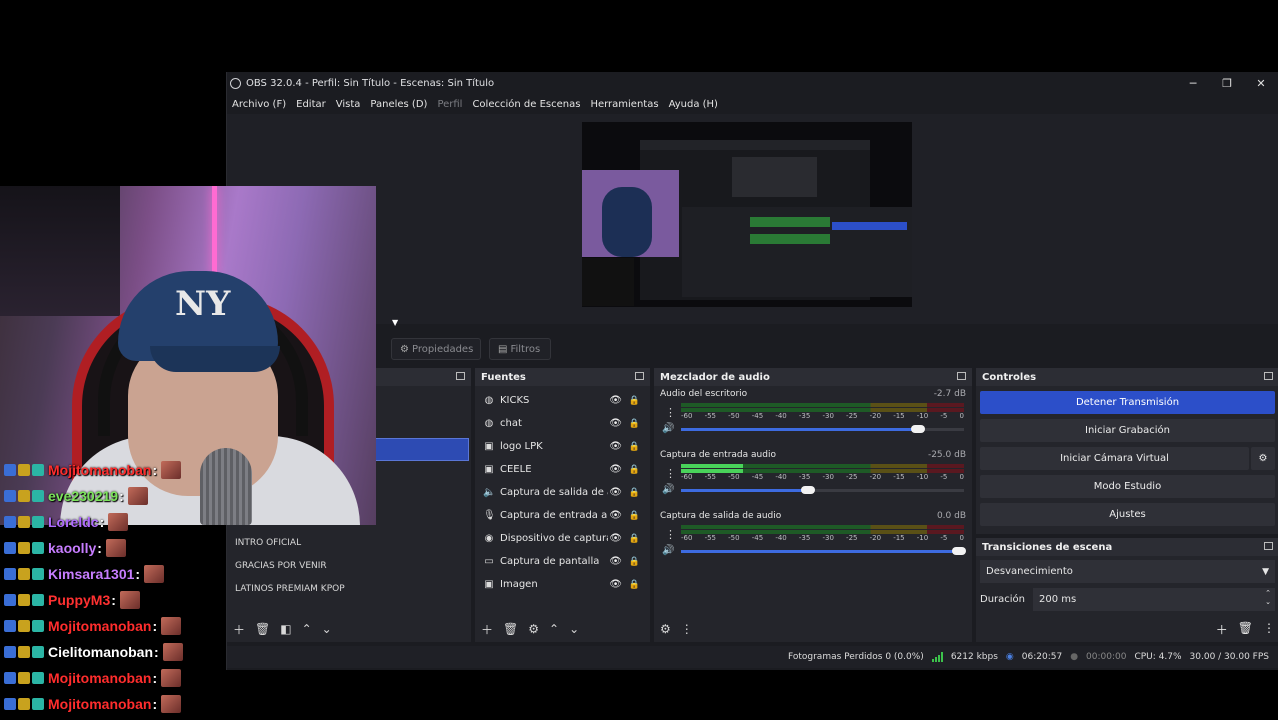 This screenshot has height=720, width=1278. What do you see at coordinates (747, 214) in the screenshot?
I see `preview-canvas` at bounding box center [747, 214].